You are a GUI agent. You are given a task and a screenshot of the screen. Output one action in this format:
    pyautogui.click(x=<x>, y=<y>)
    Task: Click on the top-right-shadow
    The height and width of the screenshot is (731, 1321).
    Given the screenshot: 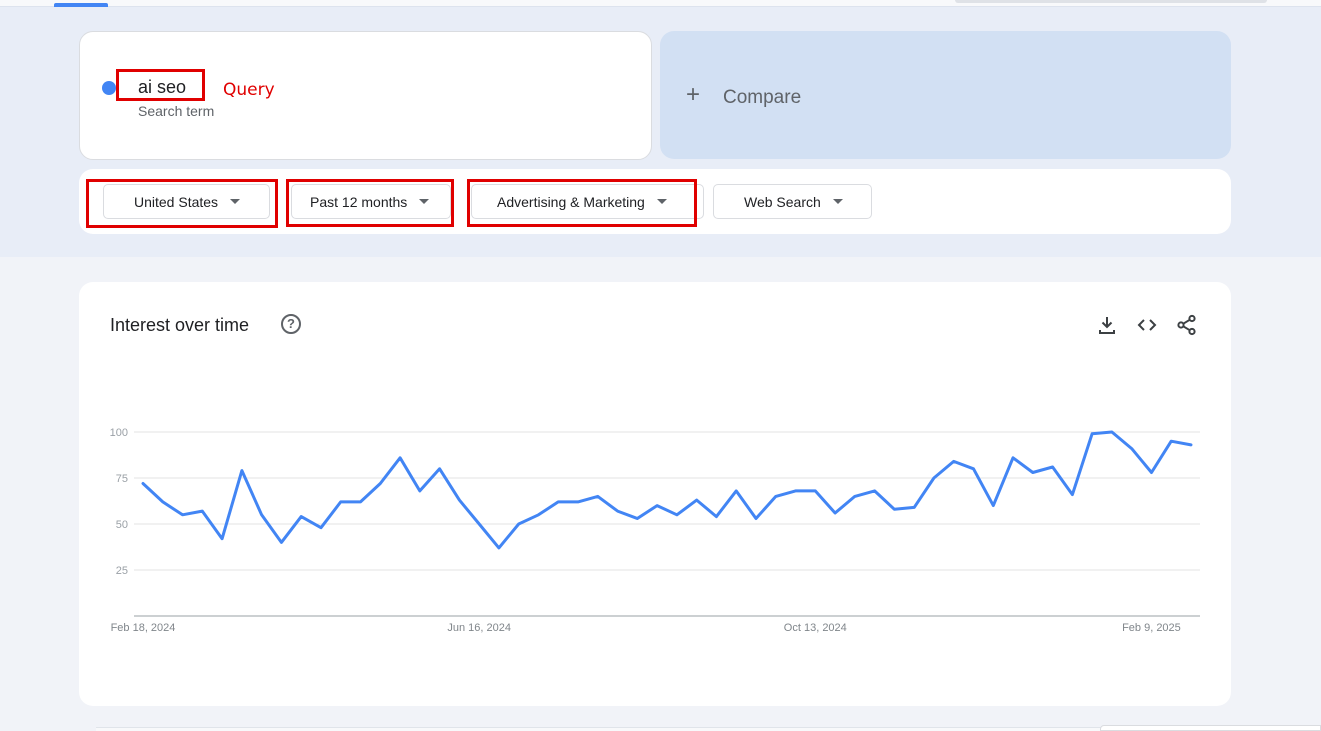 What is the action you would take?
    pyautogui.click(x=1111, y=1)
    